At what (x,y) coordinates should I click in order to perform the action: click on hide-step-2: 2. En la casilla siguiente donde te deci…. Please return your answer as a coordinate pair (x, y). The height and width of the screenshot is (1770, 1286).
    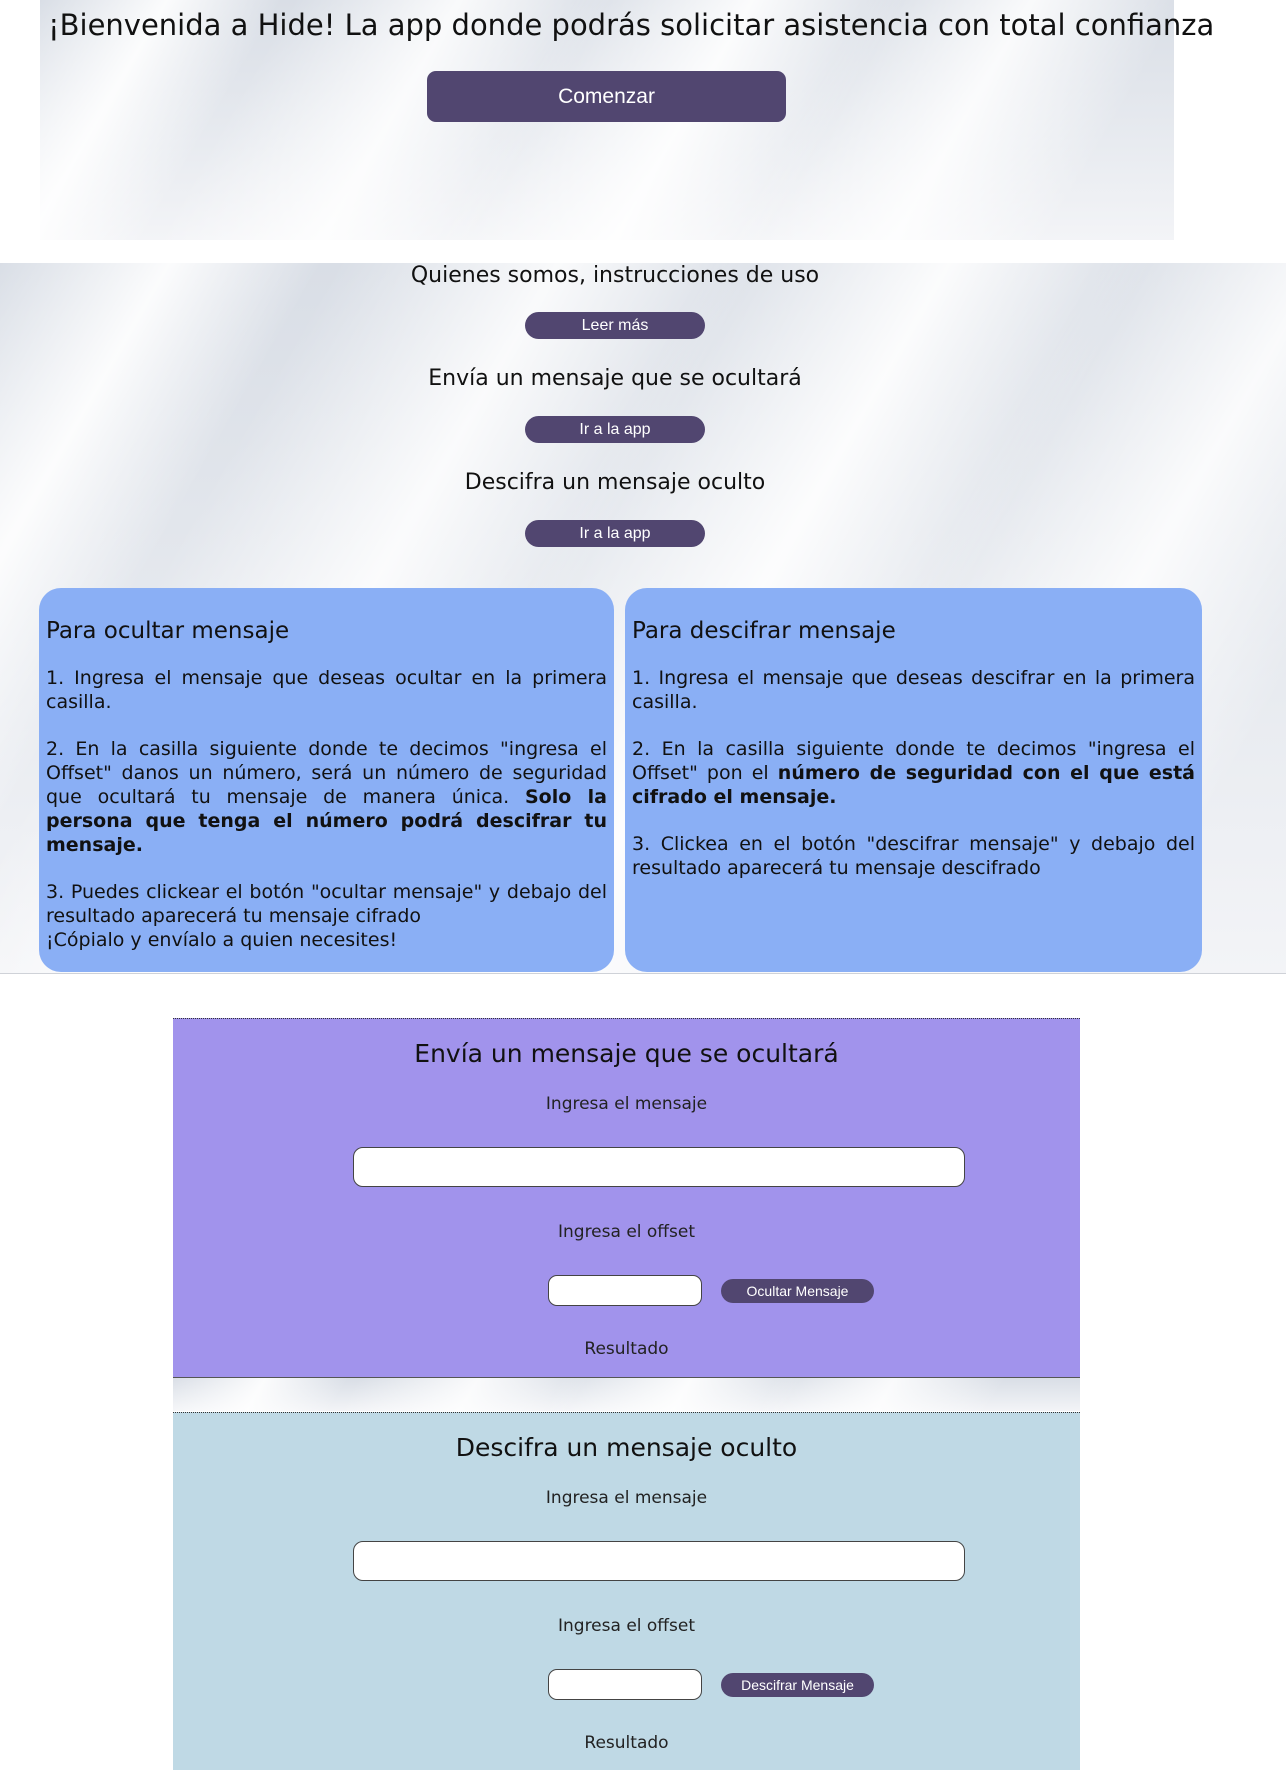
    Looking at the image, I should click on (326, 797).